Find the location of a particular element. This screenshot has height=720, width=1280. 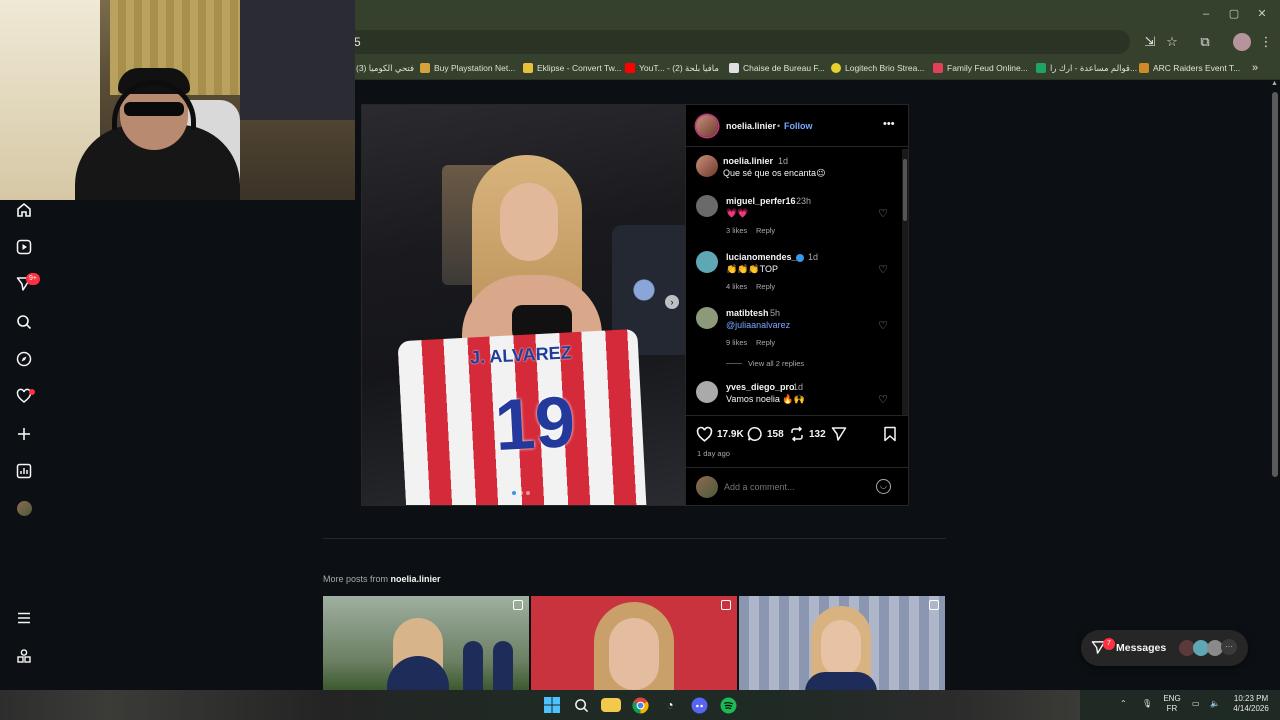

comments-scrollbar is located at coordinates (905, 282).